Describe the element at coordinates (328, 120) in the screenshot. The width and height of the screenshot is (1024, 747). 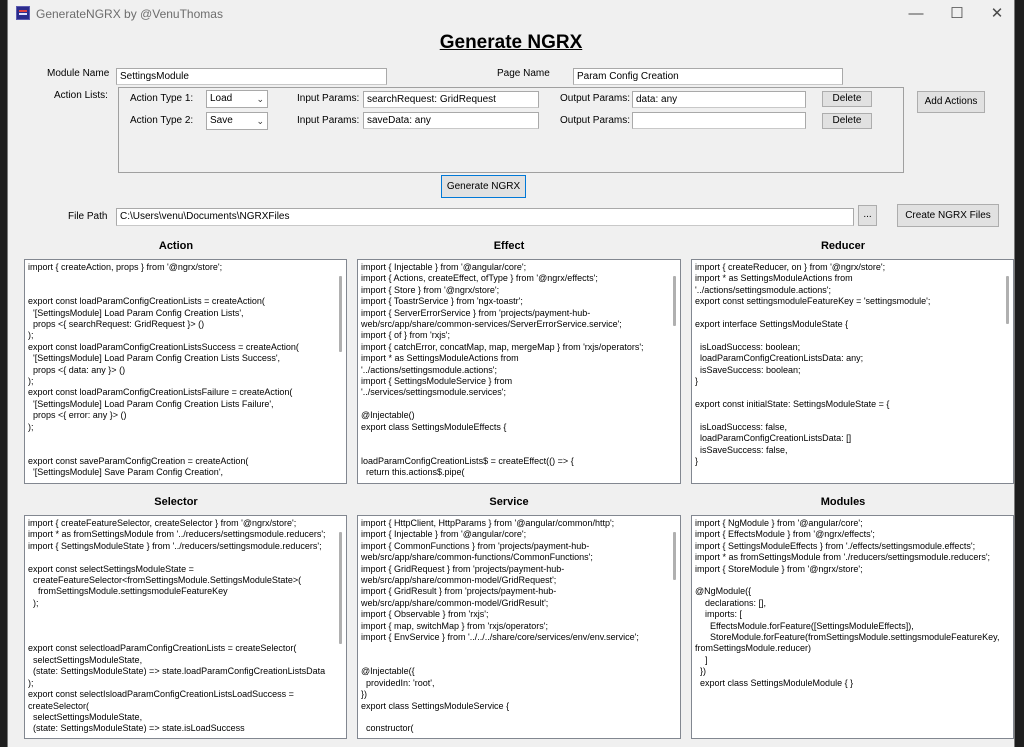
I see `input-params-2-label: Input Params:` at that location.